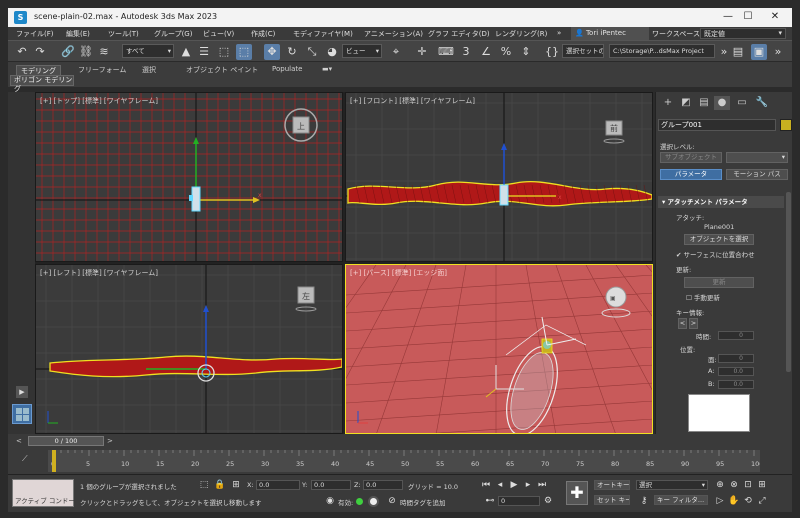 This screenshot has width=800, height=518. Describe the element at coordinates (748, 501) in the screenshot. I see `orbit-icon: ⟲` at that location.